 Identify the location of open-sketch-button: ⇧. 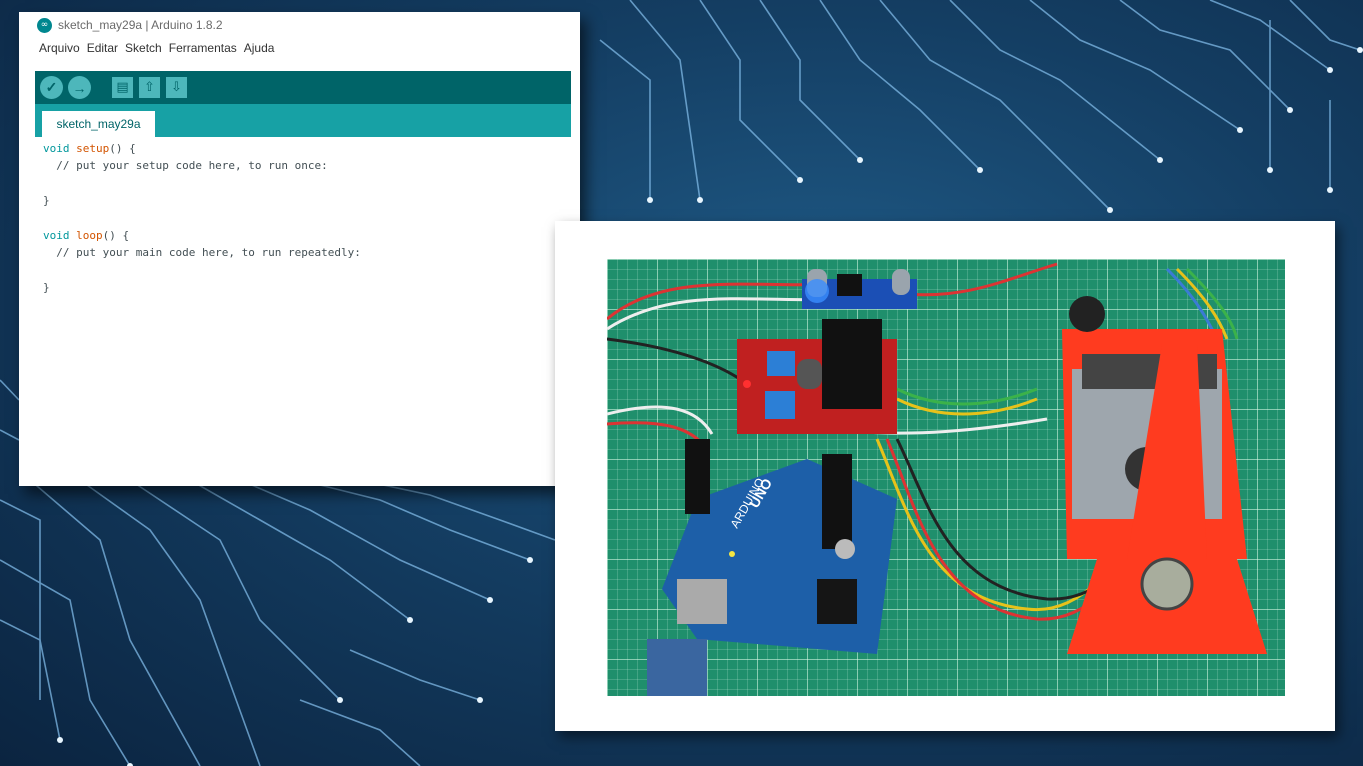
(149, 87).